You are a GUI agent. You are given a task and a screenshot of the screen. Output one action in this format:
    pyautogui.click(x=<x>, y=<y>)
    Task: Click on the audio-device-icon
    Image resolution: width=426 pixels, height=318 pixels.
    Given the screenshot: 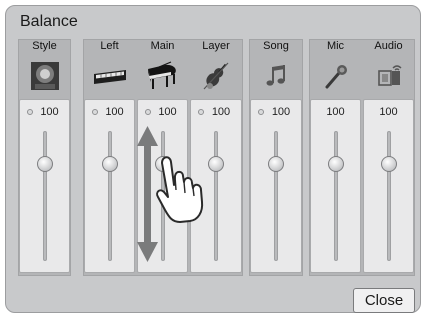 What is the action you would take?
    pyautogui.click(x=388, y=75)
    